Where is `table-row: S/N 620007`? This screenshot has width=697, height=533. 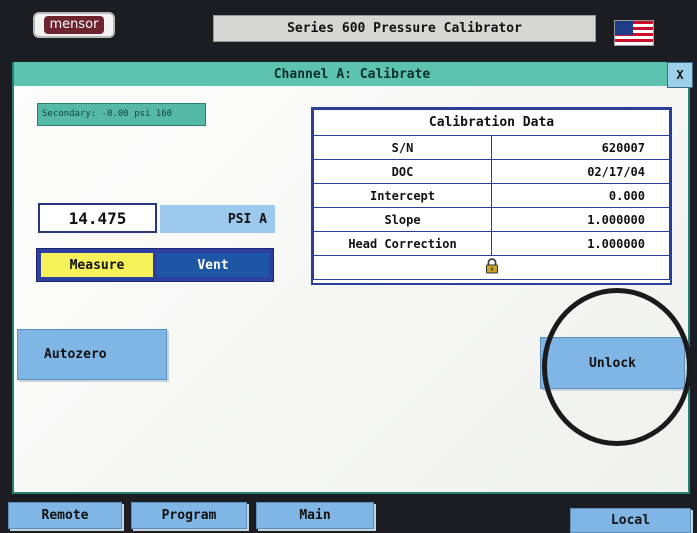 table-row: S/N 620007 is located at coordinates (491, 147).